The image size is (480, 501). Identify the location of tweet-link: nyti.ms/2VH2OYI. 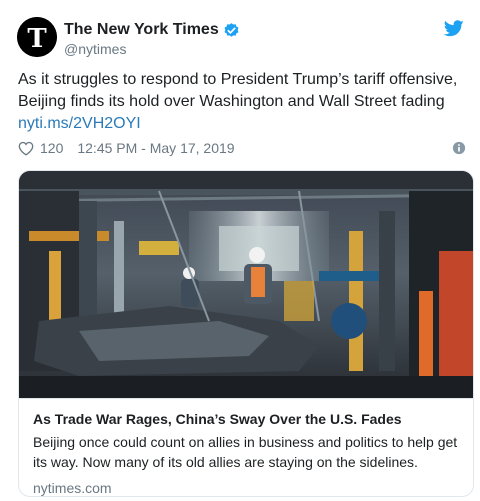
(243, 124).